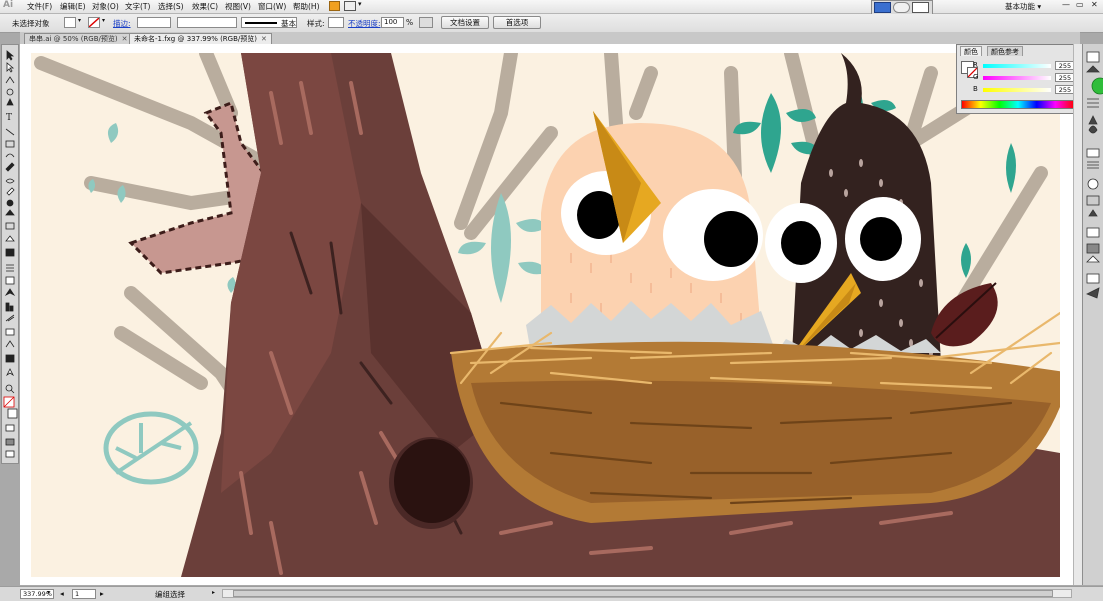  I want to click on menu-effect: 效果(C), so click(205, 6).